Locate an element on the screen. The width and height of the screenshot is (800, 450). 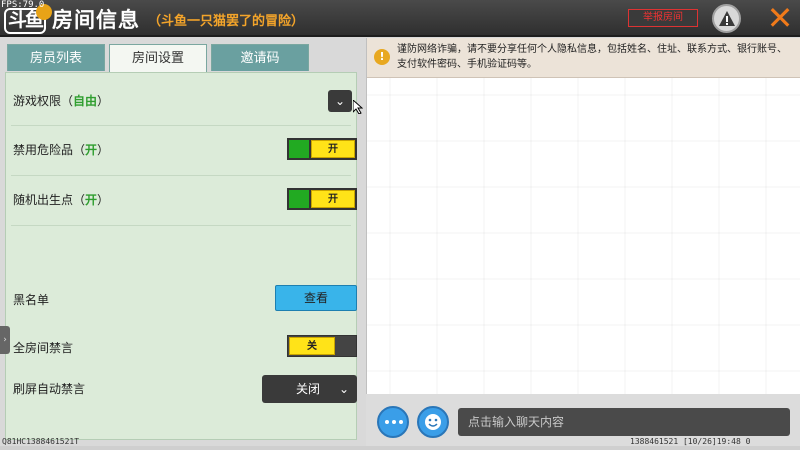
chat-input: 点击输入聊天内容 is located at coordinates (624, 422).